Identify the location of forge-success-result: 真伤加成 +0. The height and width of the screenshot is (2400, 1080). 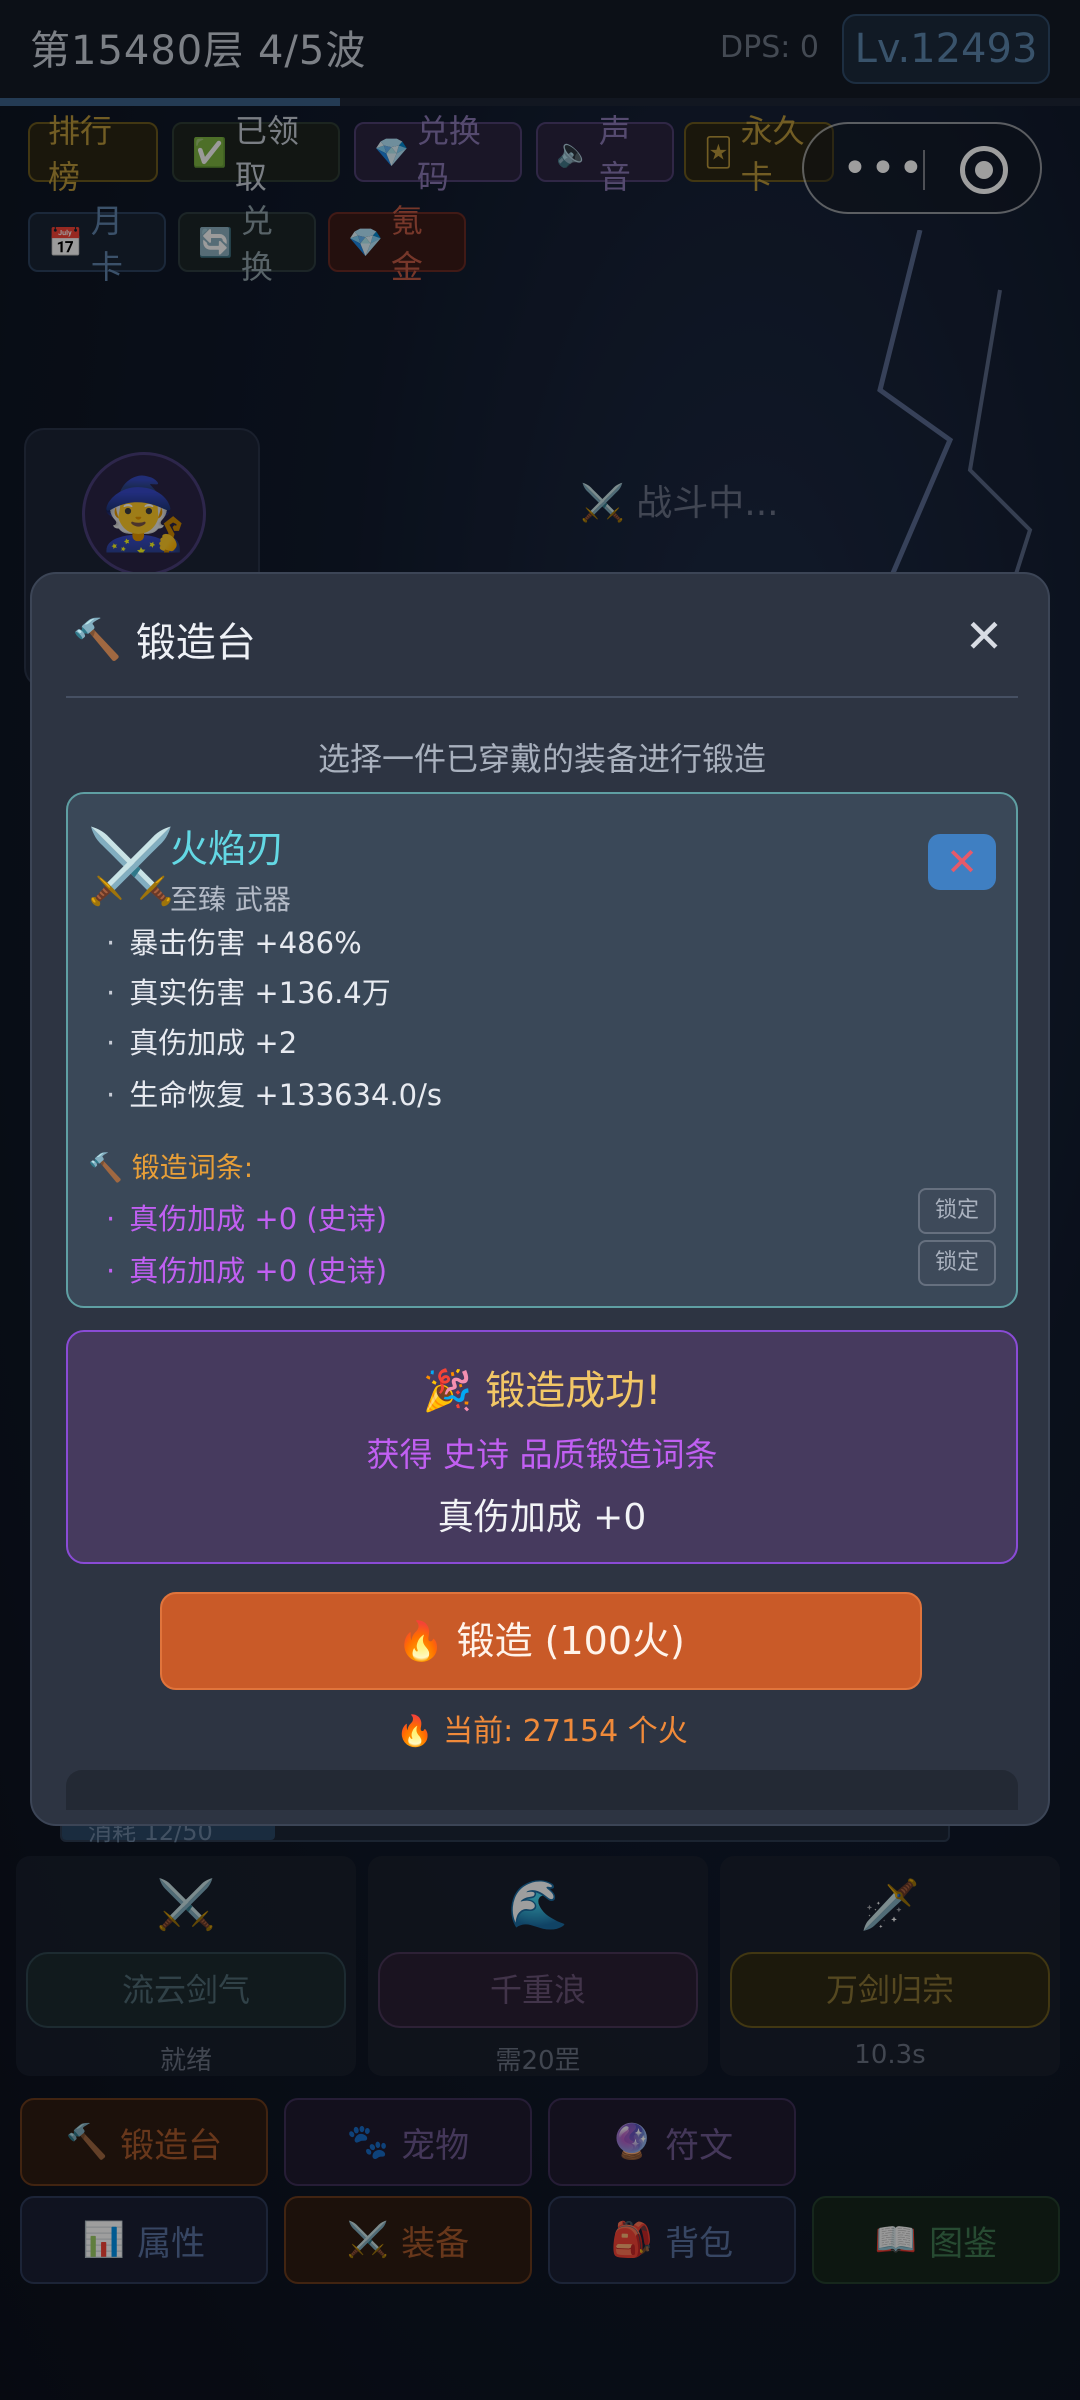
(542, 1517).